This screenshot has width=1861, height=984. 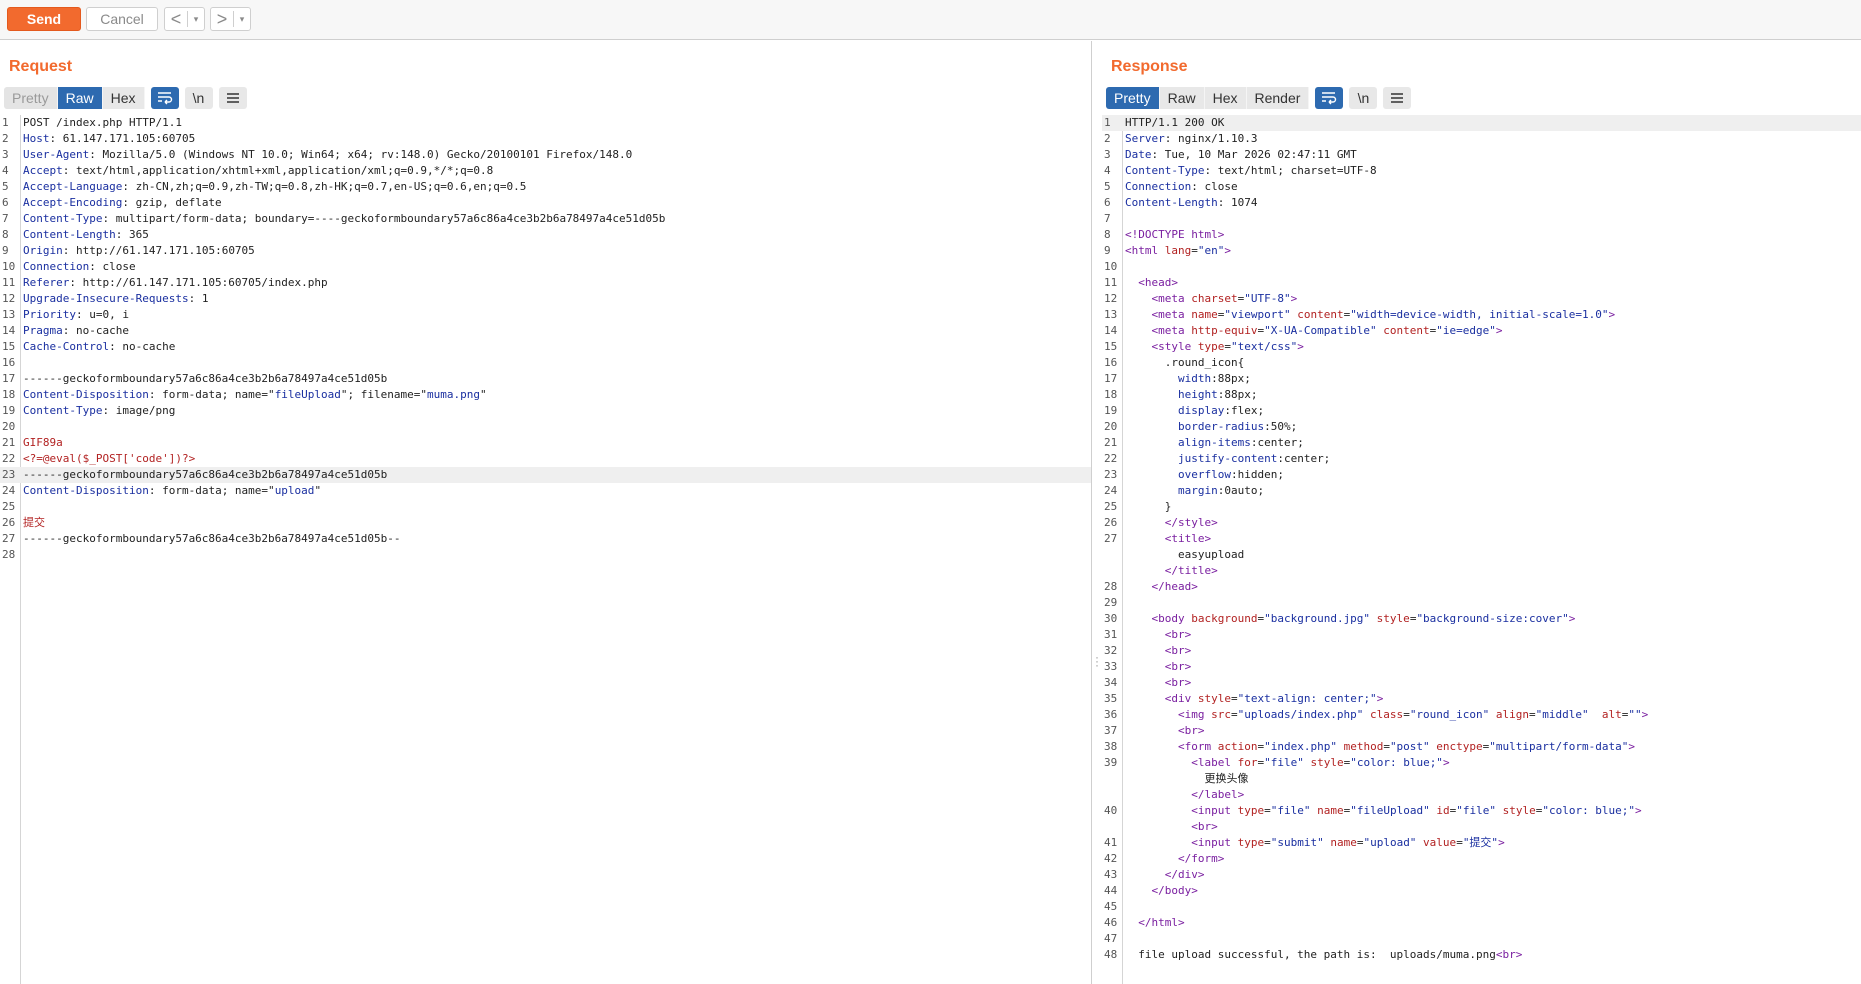 What do you see at coordinates (545, 523) in the screenshot?
I see `code-line: 26 提交` at bounding box center [545, 523].